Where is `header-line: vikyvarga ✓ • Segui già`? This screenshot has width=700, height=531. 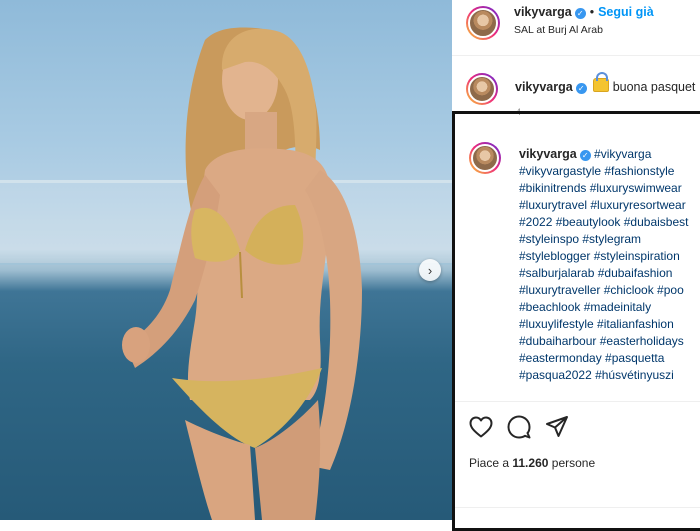
header-line: vikyvarga ✓ • Segui già is located at coordinates (584, 12).